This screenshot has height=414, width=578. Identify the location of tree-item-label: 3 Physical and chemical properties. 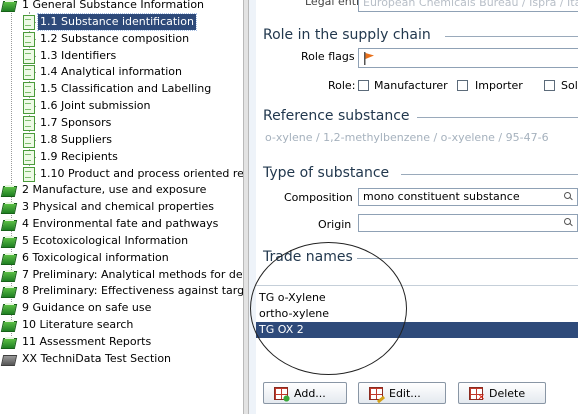
(118, 206).